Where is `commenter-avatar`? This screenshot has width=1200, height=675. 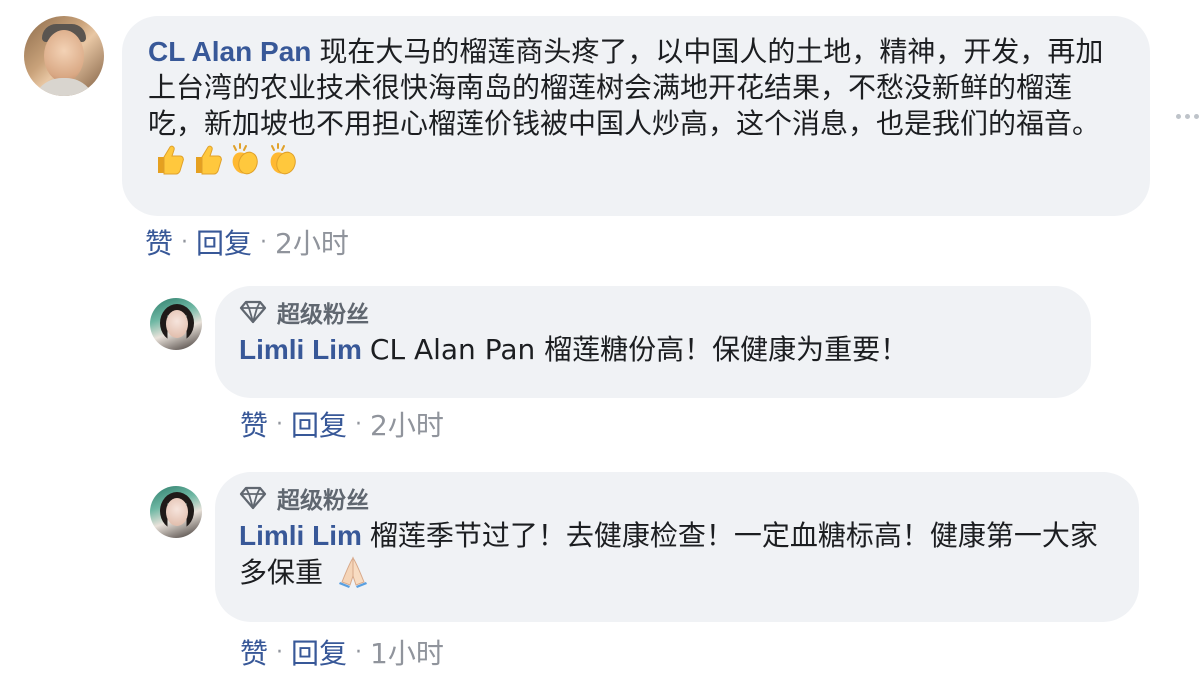
commenter-avatar is located at coordinates (64, 56).